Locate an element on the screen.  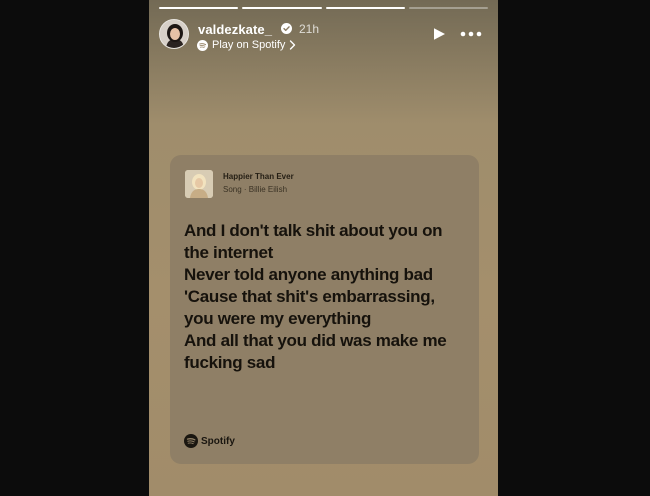
verified-badge-icon is located at coordinates (286, 28).